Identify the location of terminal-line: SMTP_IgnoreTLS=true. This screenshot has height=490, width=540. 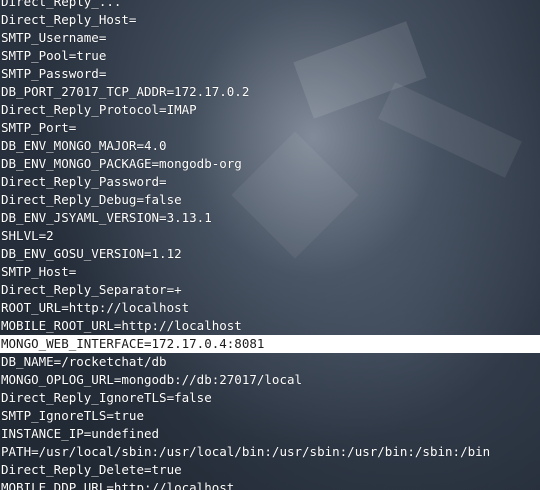
(72, 415).